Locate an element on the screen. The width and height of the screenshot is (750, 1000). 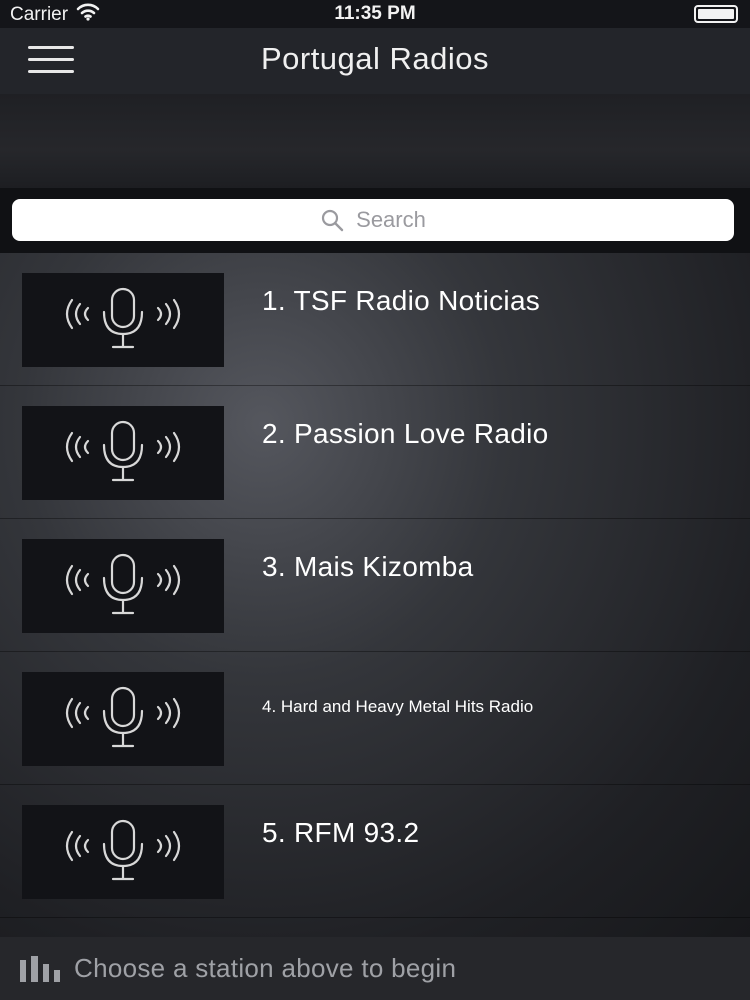
search-icon is located at coordinates (332, 220).